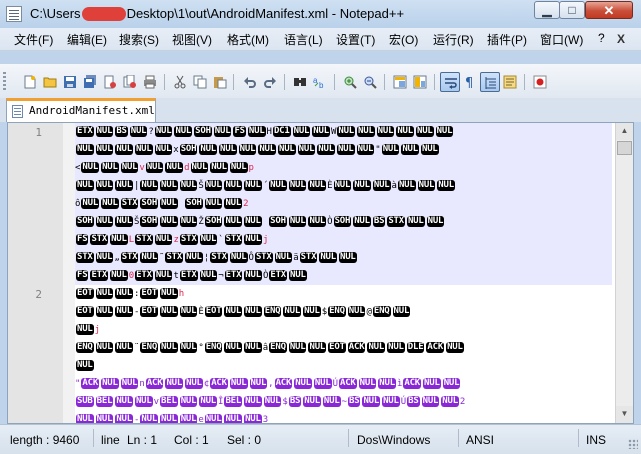 The width and height of the screenshot is (641, 454). What do you see at coordinates (69, 273) in the screenshot?
I see `fold-margin` at bounding box center [69, 273].